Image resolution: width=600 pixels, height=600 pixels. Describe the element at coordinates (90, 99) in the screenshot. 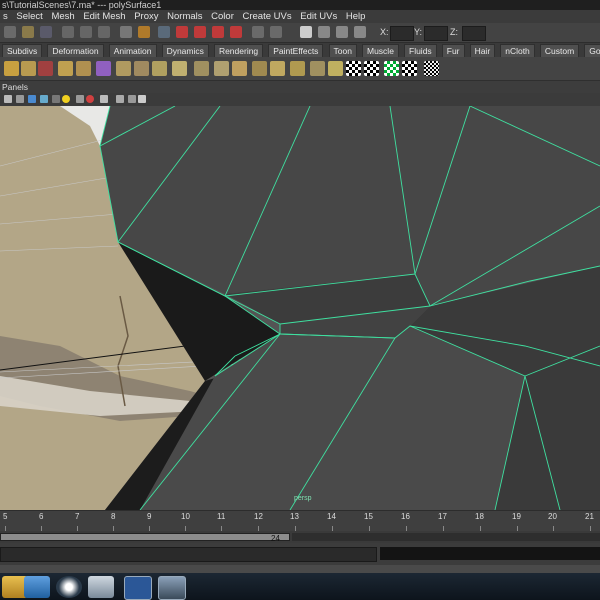

I see `shadow-icon` at that location.